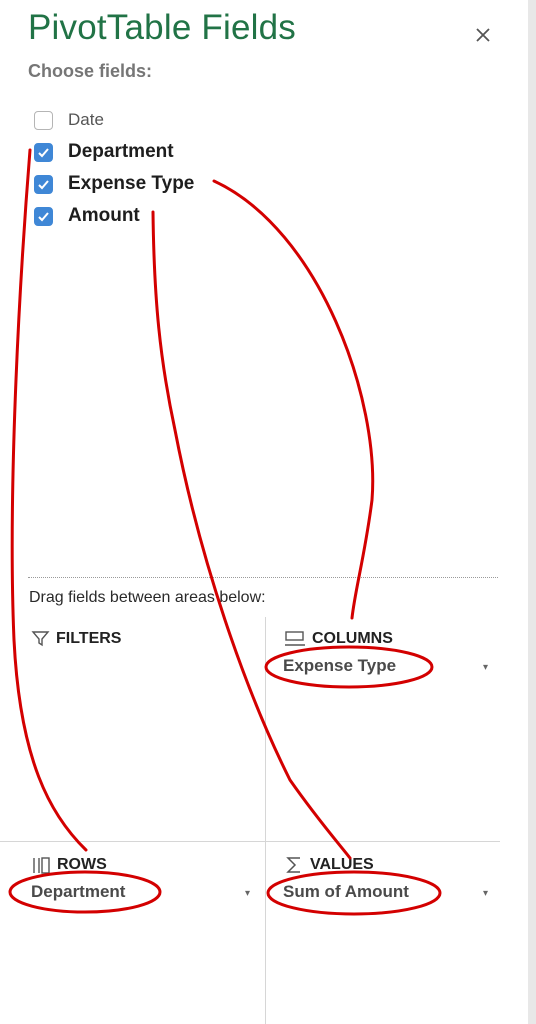  I want to click on columns-field-expense-type: Expense Type, so click(339, 666).